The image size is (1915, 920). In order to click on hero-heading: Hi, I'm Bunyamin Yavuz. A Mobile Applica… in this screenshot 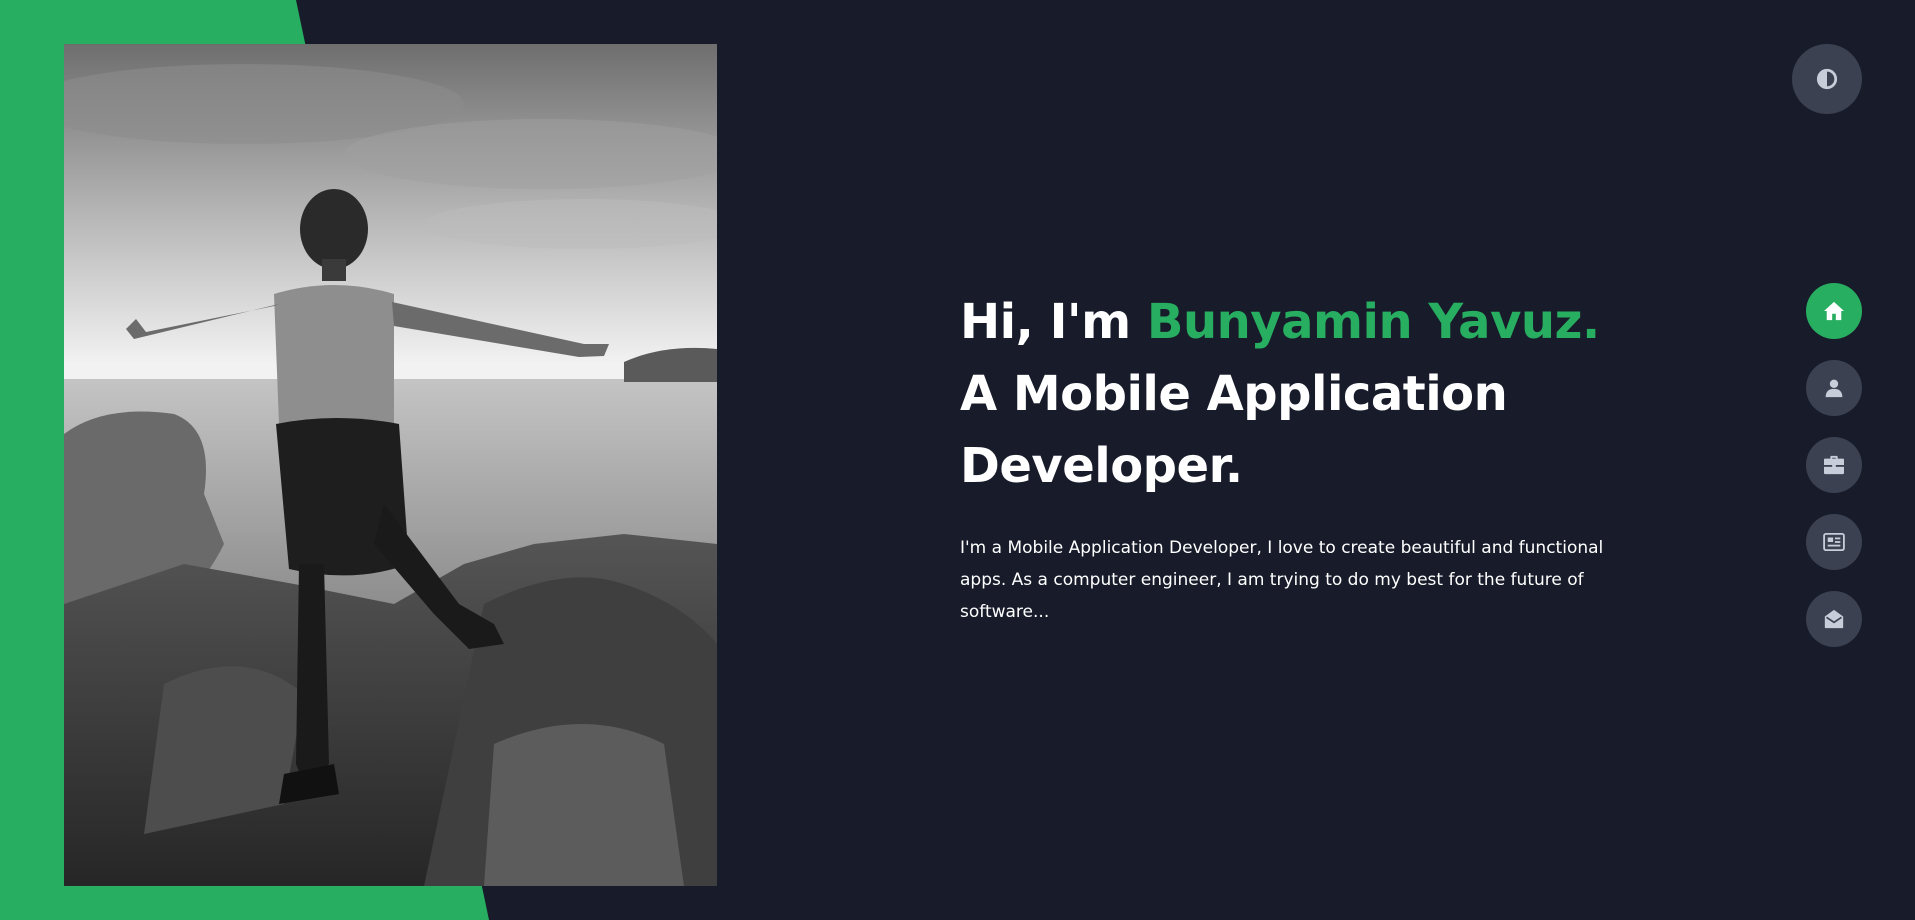, I will do `click(1300, 394)`.